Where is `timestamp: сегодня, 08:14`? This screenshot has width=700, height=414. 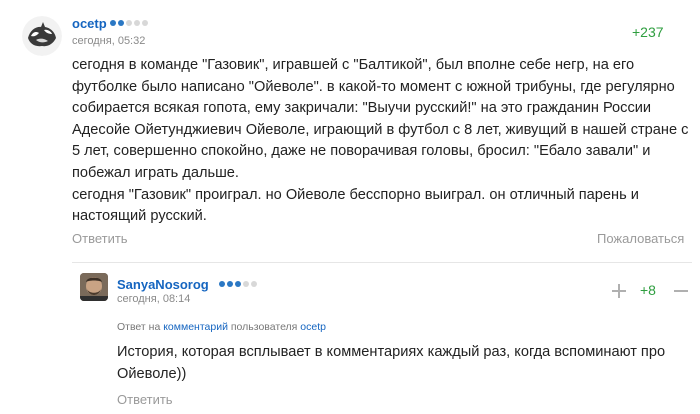
timestamp: сегодня, 08:14 is located at coordinates (154, 299).